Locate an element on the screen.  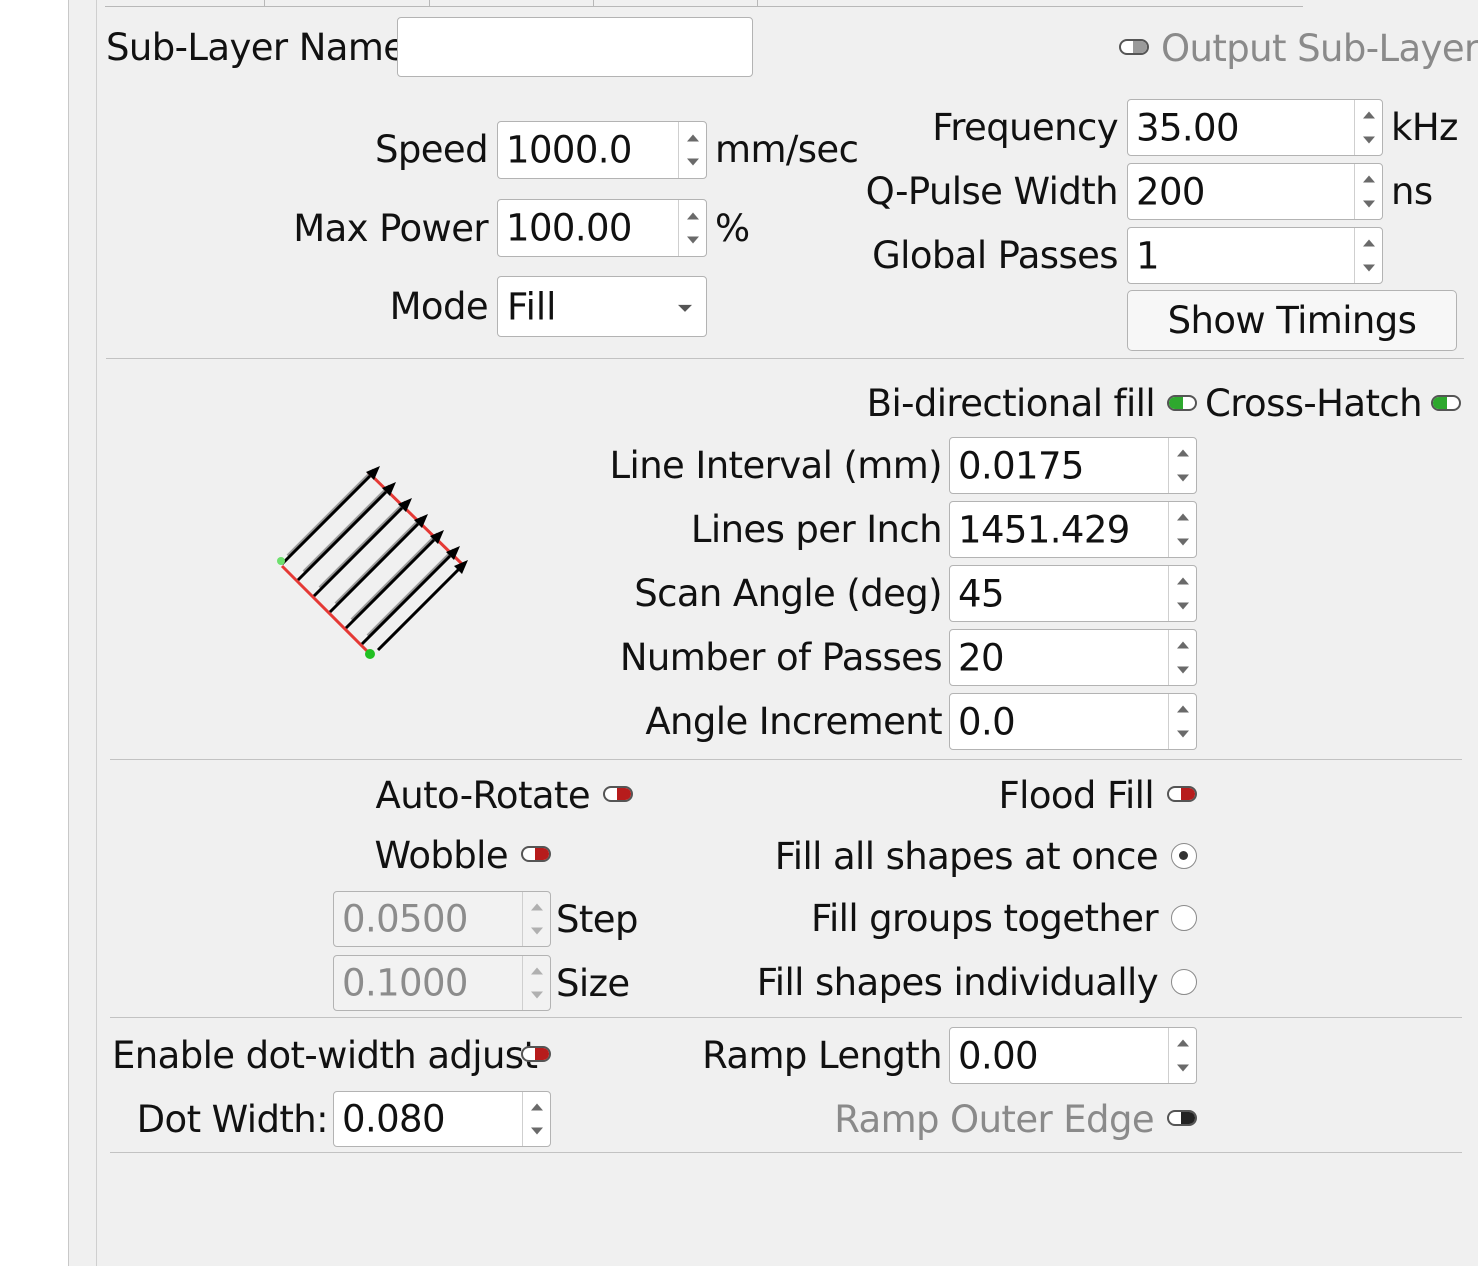
bidirectional-fill-label: Bi-directional fill is located at coordinates (1011, 403).